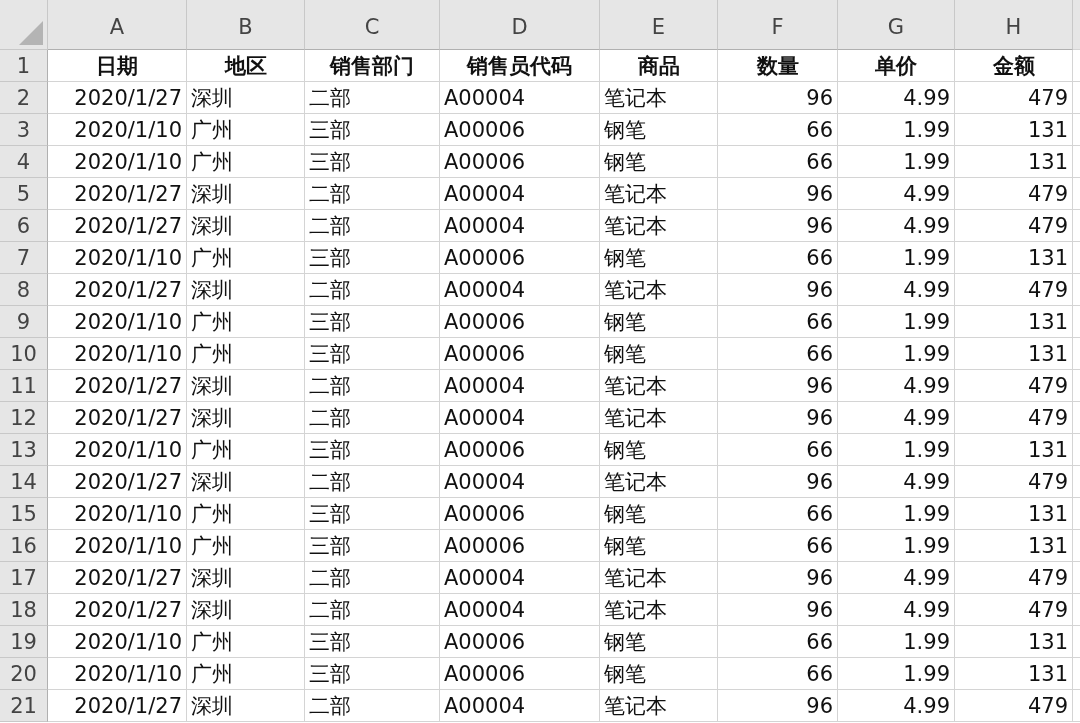 This screenshot has height=723, width=1080. I want to click on select-all-icon, so click(31, 33).